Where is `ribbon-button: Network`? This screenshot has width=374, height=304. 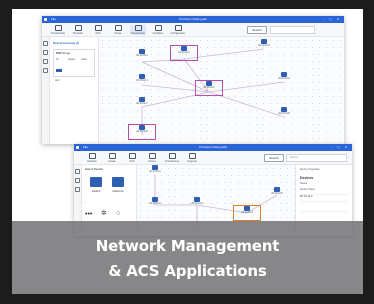 ribbon-button: Network is located at coordinates (92, 158).